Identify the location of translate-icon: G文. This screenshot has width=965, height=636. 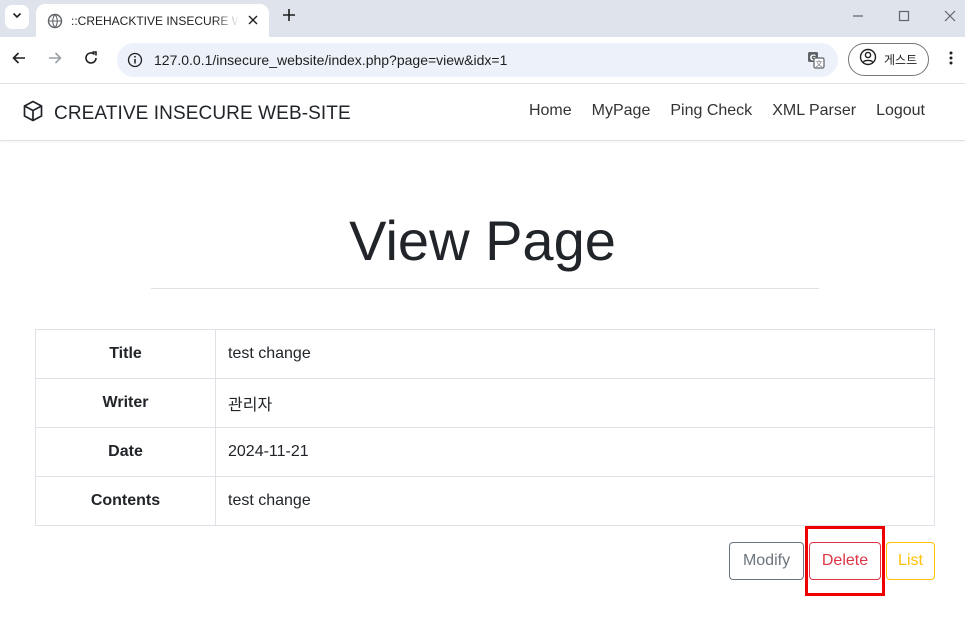
(816, 60).